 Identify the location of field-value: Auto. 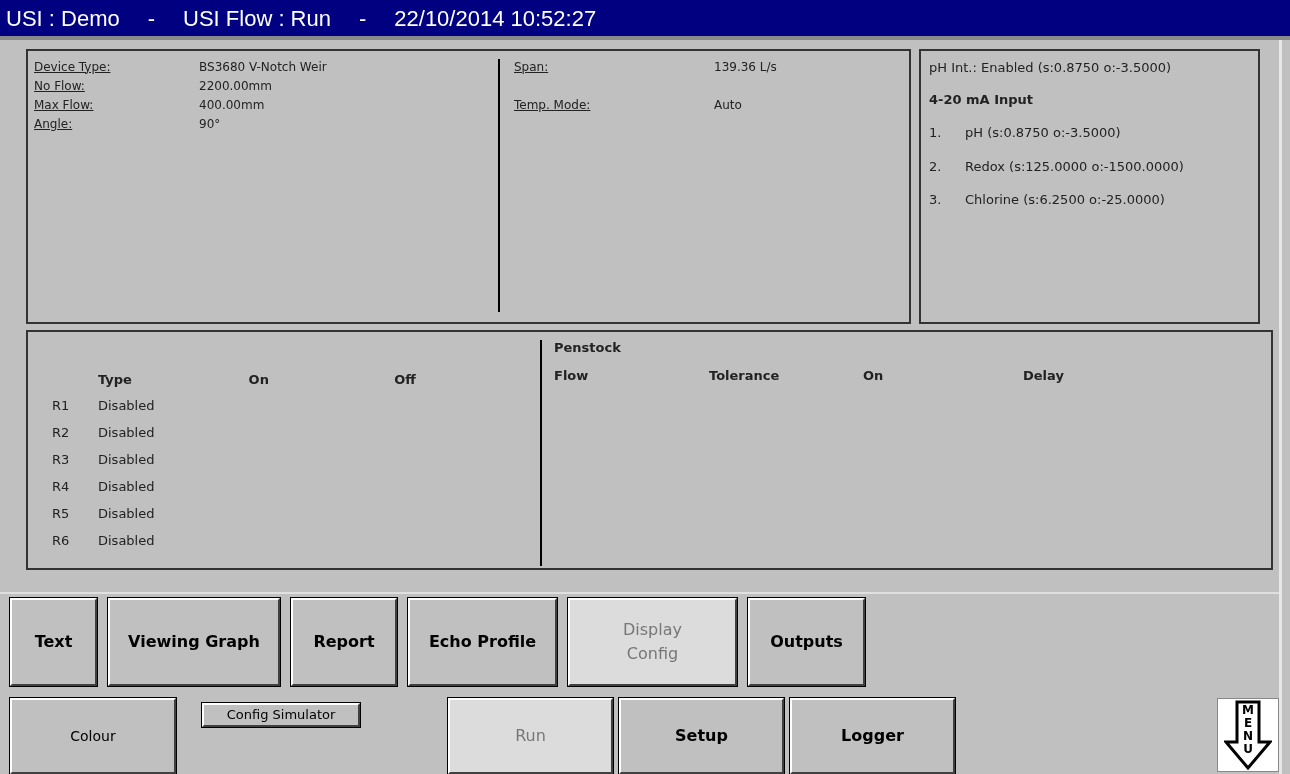
(728, 105).